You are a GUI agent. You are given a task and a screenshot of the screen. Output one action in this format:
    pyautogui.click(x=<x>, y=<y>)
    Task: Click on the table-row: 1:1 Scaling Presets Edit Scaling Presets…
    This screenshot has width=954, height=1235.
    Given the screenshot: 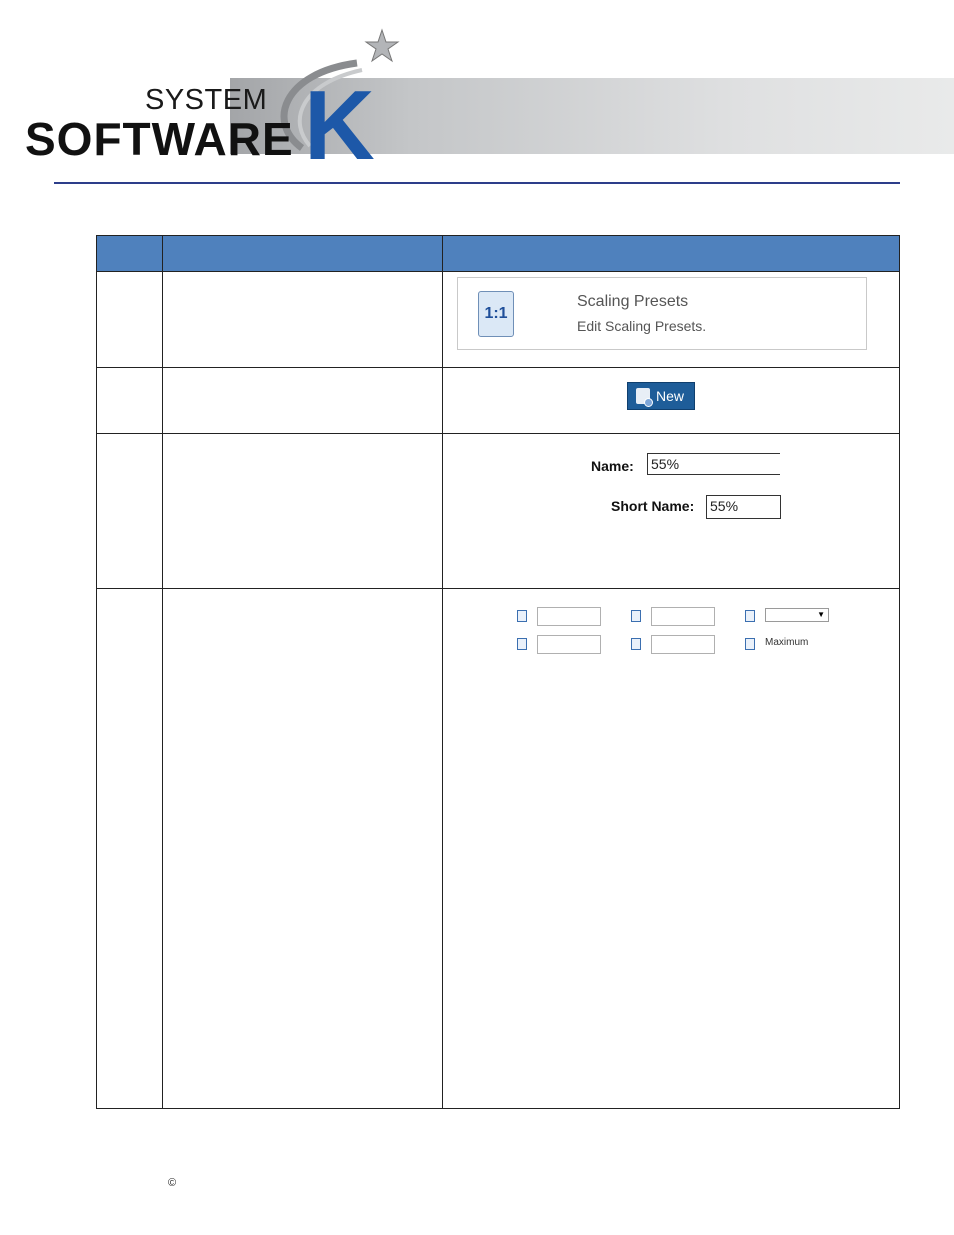 What is the action you would take?
    pyautogui.click(x=498, y=319)
    